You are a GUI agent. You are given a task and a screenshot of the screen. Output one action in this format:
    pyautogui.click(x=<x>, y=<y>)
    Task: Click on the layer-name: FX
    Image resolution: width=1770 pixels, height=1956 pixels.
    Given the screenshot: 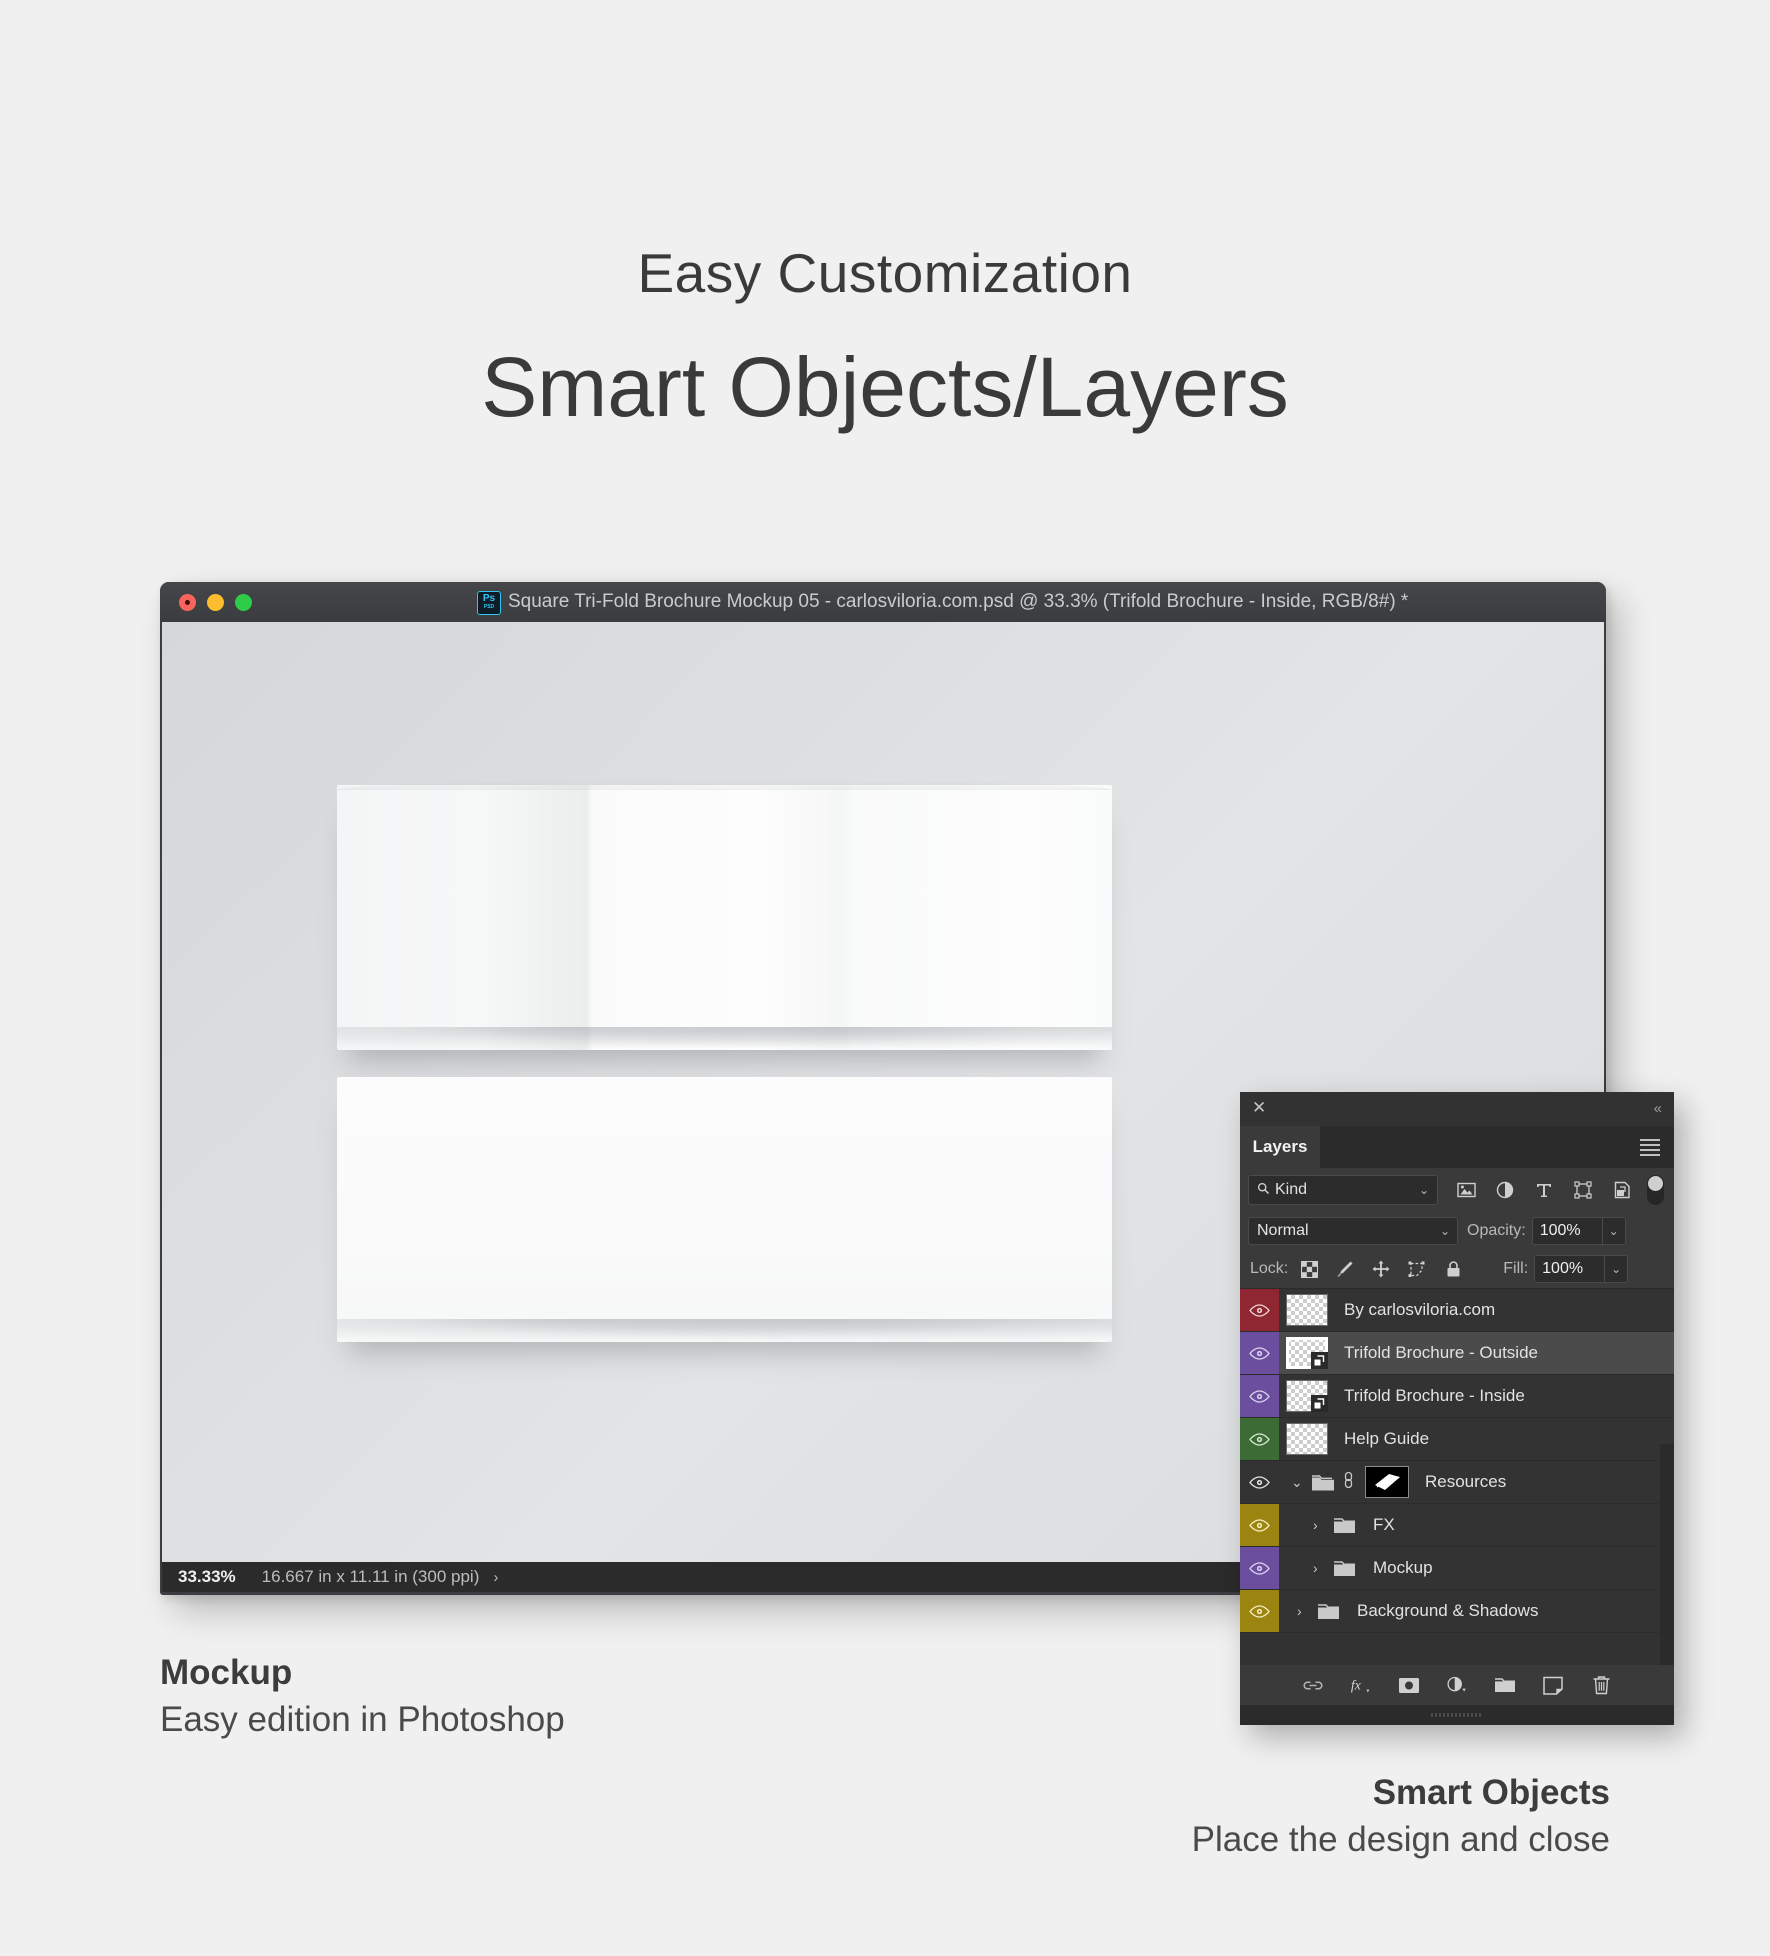 What is the action you would take?
    pyautogui.click(x=1384, y=1525)
    